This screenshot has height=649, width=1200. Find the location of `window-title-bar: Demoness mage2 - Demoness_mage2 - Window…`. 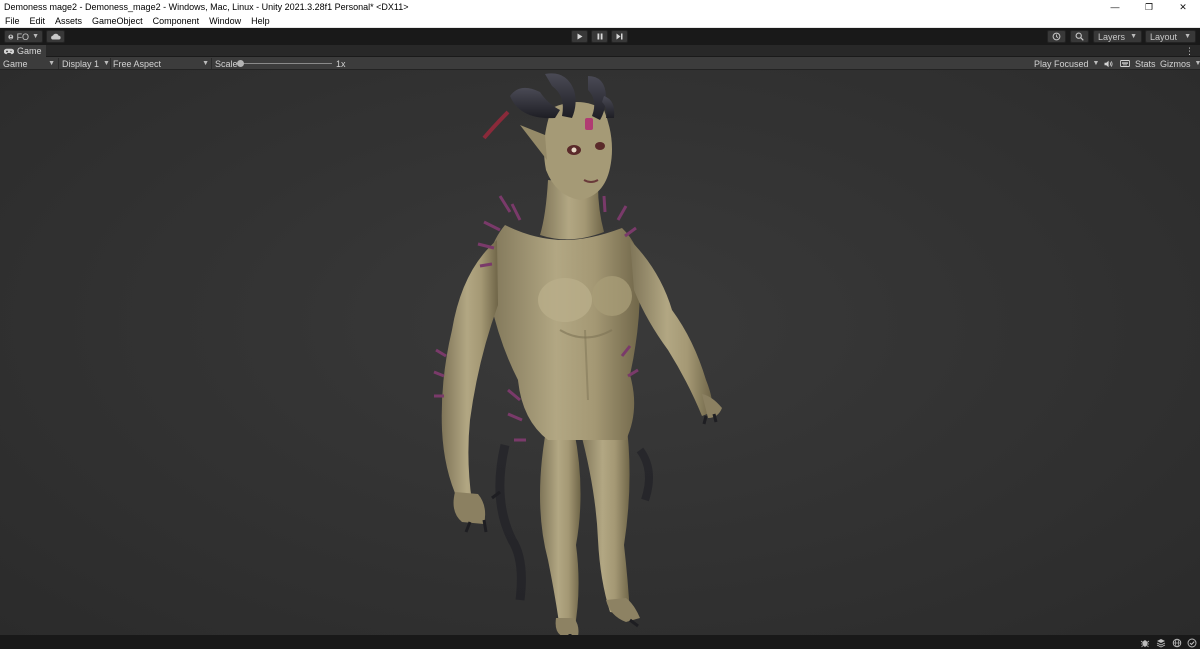

window-title-bar: Demoness mage2 - Demoness_mage2 - Window… is located at coordinates (600, 7).